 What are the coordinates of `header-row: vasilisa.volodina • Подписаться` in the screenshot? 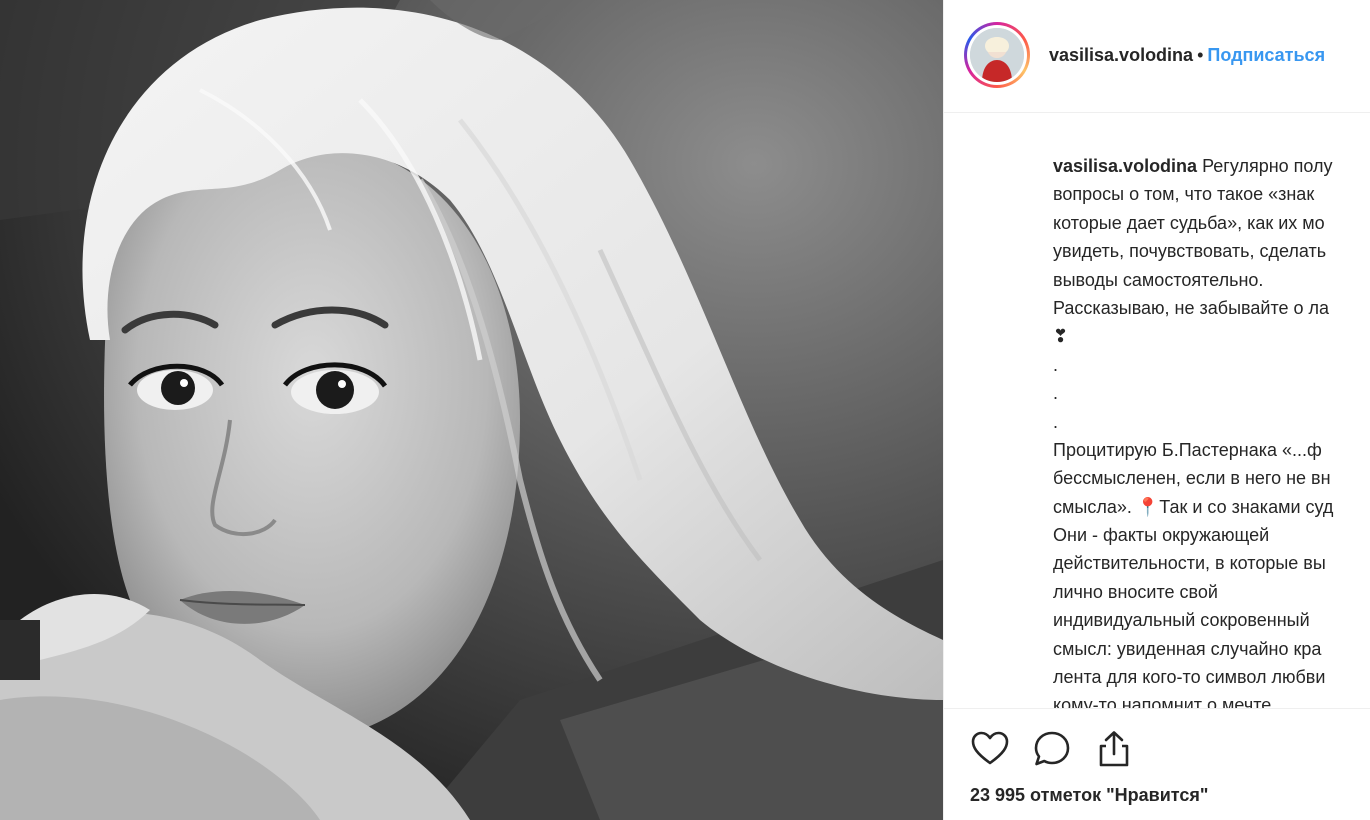 It's located at (1187, 55).